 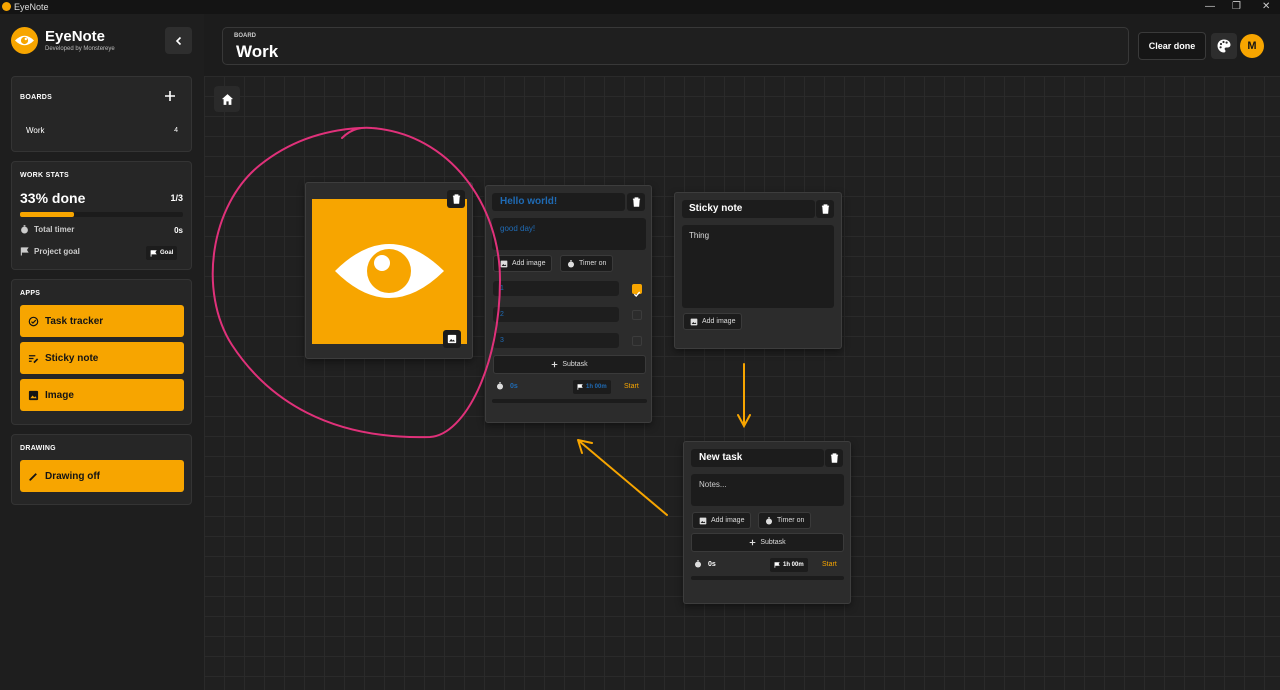 I want to click on stats-heading: WORK STATS, so click(x=45, y=175).